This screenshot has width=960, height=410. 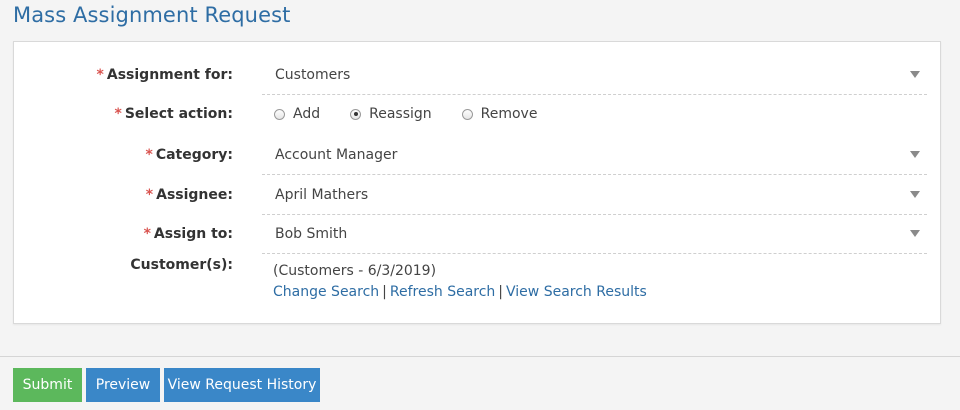 I want to click on assignment-for-label: * Assignment for:, so click(x=165, y=75).